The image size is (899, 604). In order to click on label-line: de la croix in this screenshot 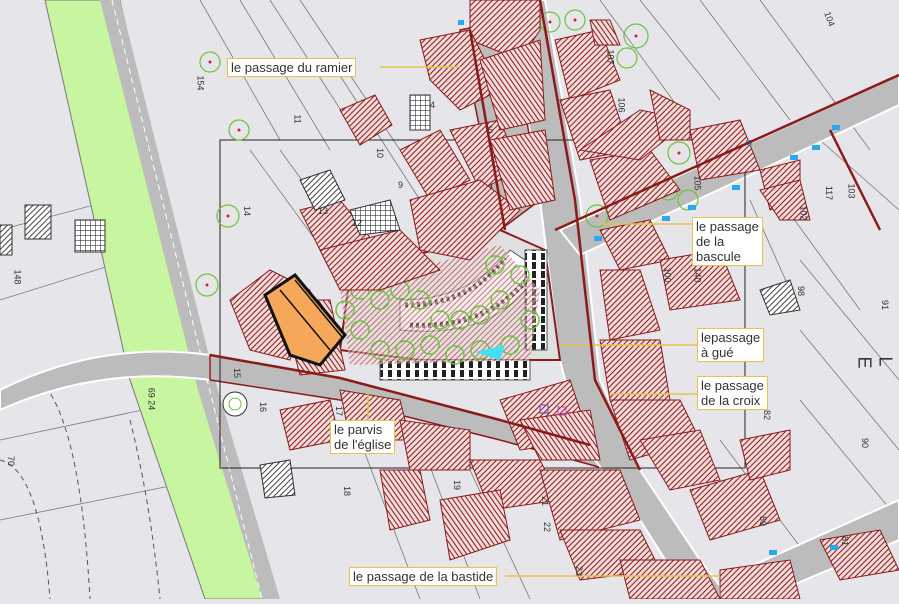, I will do `click(731, 400)`.